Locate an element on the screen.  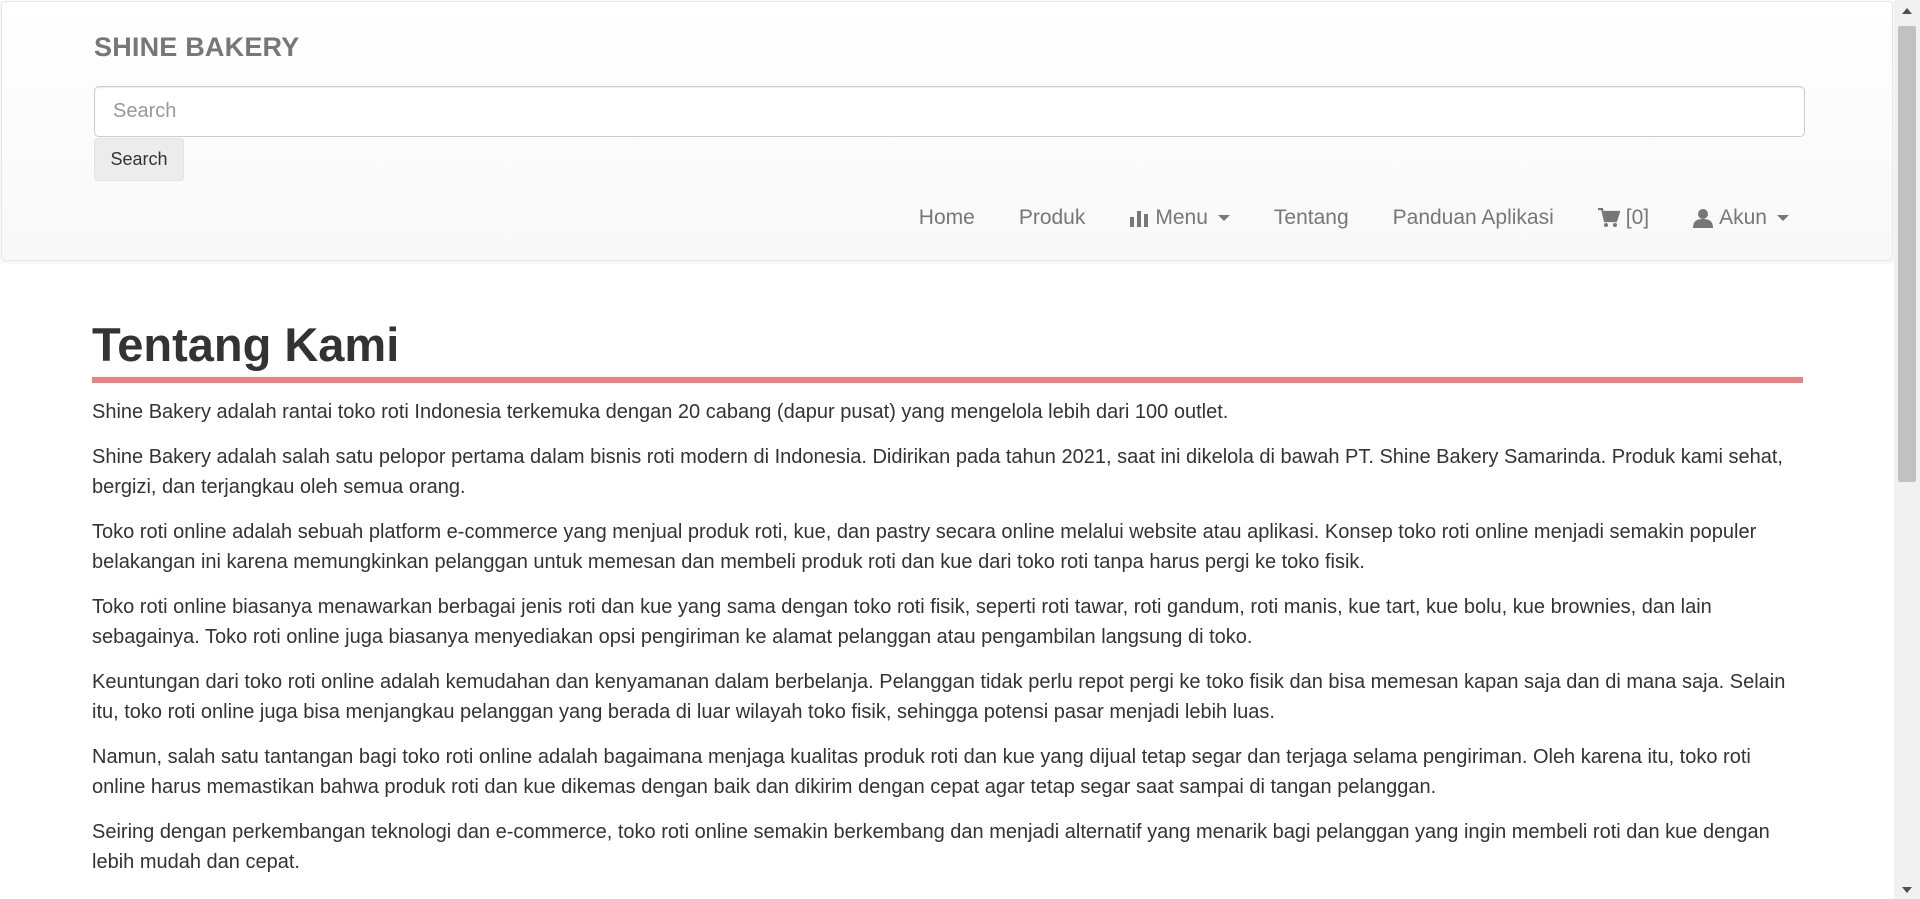
nav-home: Home is located at coordinates (947, 218).